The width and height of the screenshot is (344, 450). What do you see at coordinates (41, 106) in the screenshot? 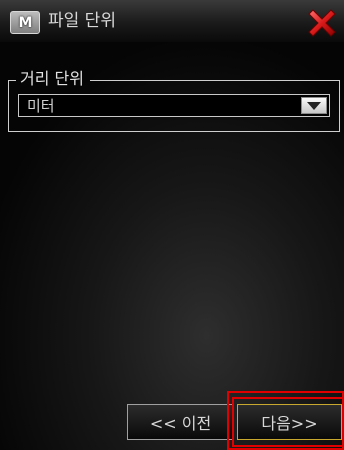
I see `distance-unit-value: 미터` at bounding box center [41, 106].